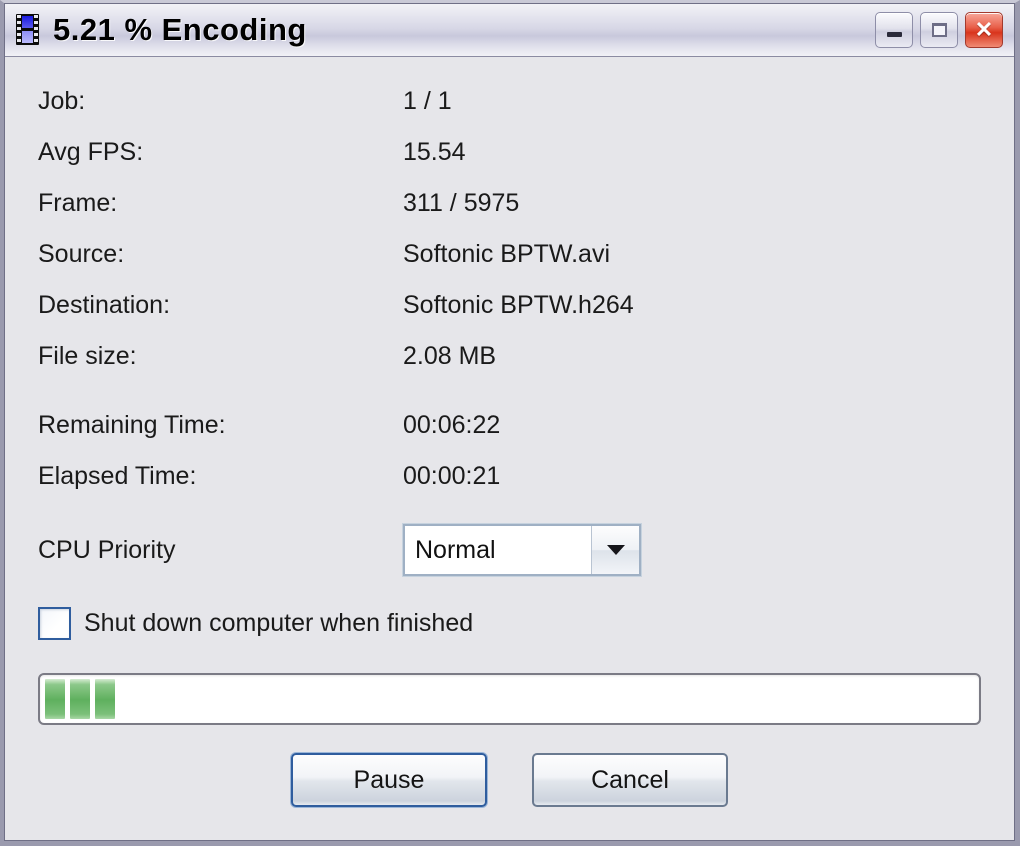  Describe the element at coordinates (450, 356) in the screenshot. I see `file-size-value: 2.08 MB` at that location.